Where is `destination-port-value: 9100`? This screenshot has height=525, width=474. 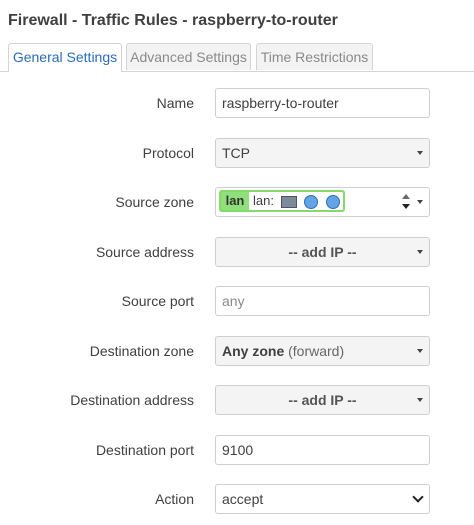
destination-port-value: 9100 is located at coordinates (238, 450).